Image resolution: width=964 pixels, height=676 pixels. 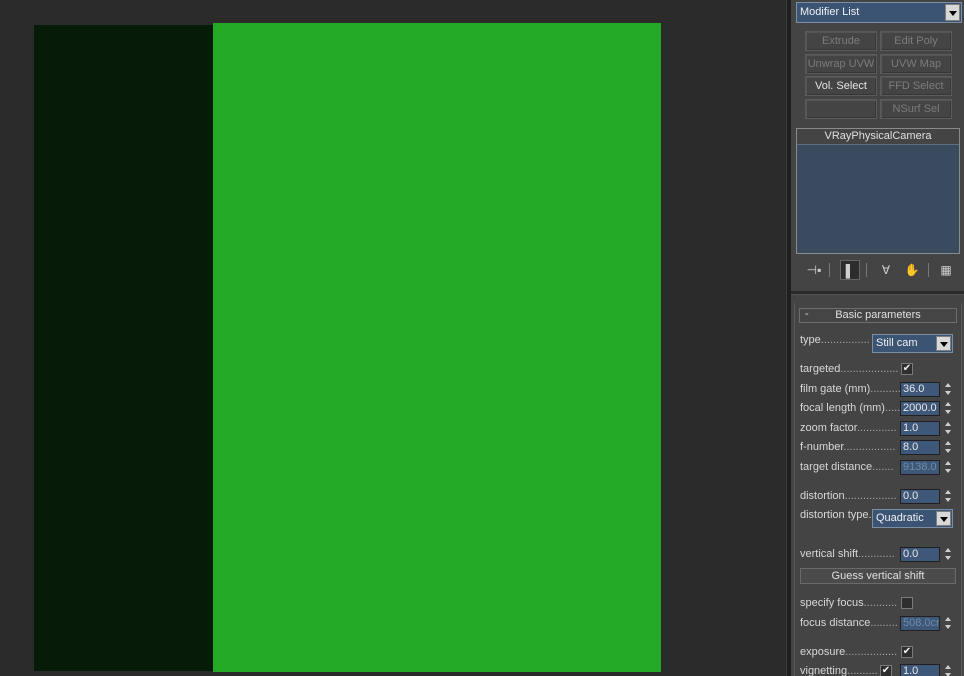 What do you see at coordinates (877, 293) in the screenshot?
I see `panel-separator` at bounding box center [877, 293].